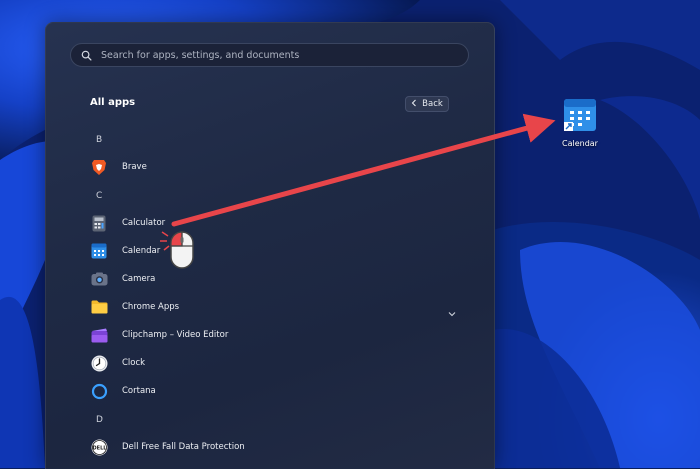 This screenshot has width=700, height=469. What do you see at coordinates (113, 102) in the screenshot?
I see `all-apps-title: All apps` at bounding box center [113, 102].